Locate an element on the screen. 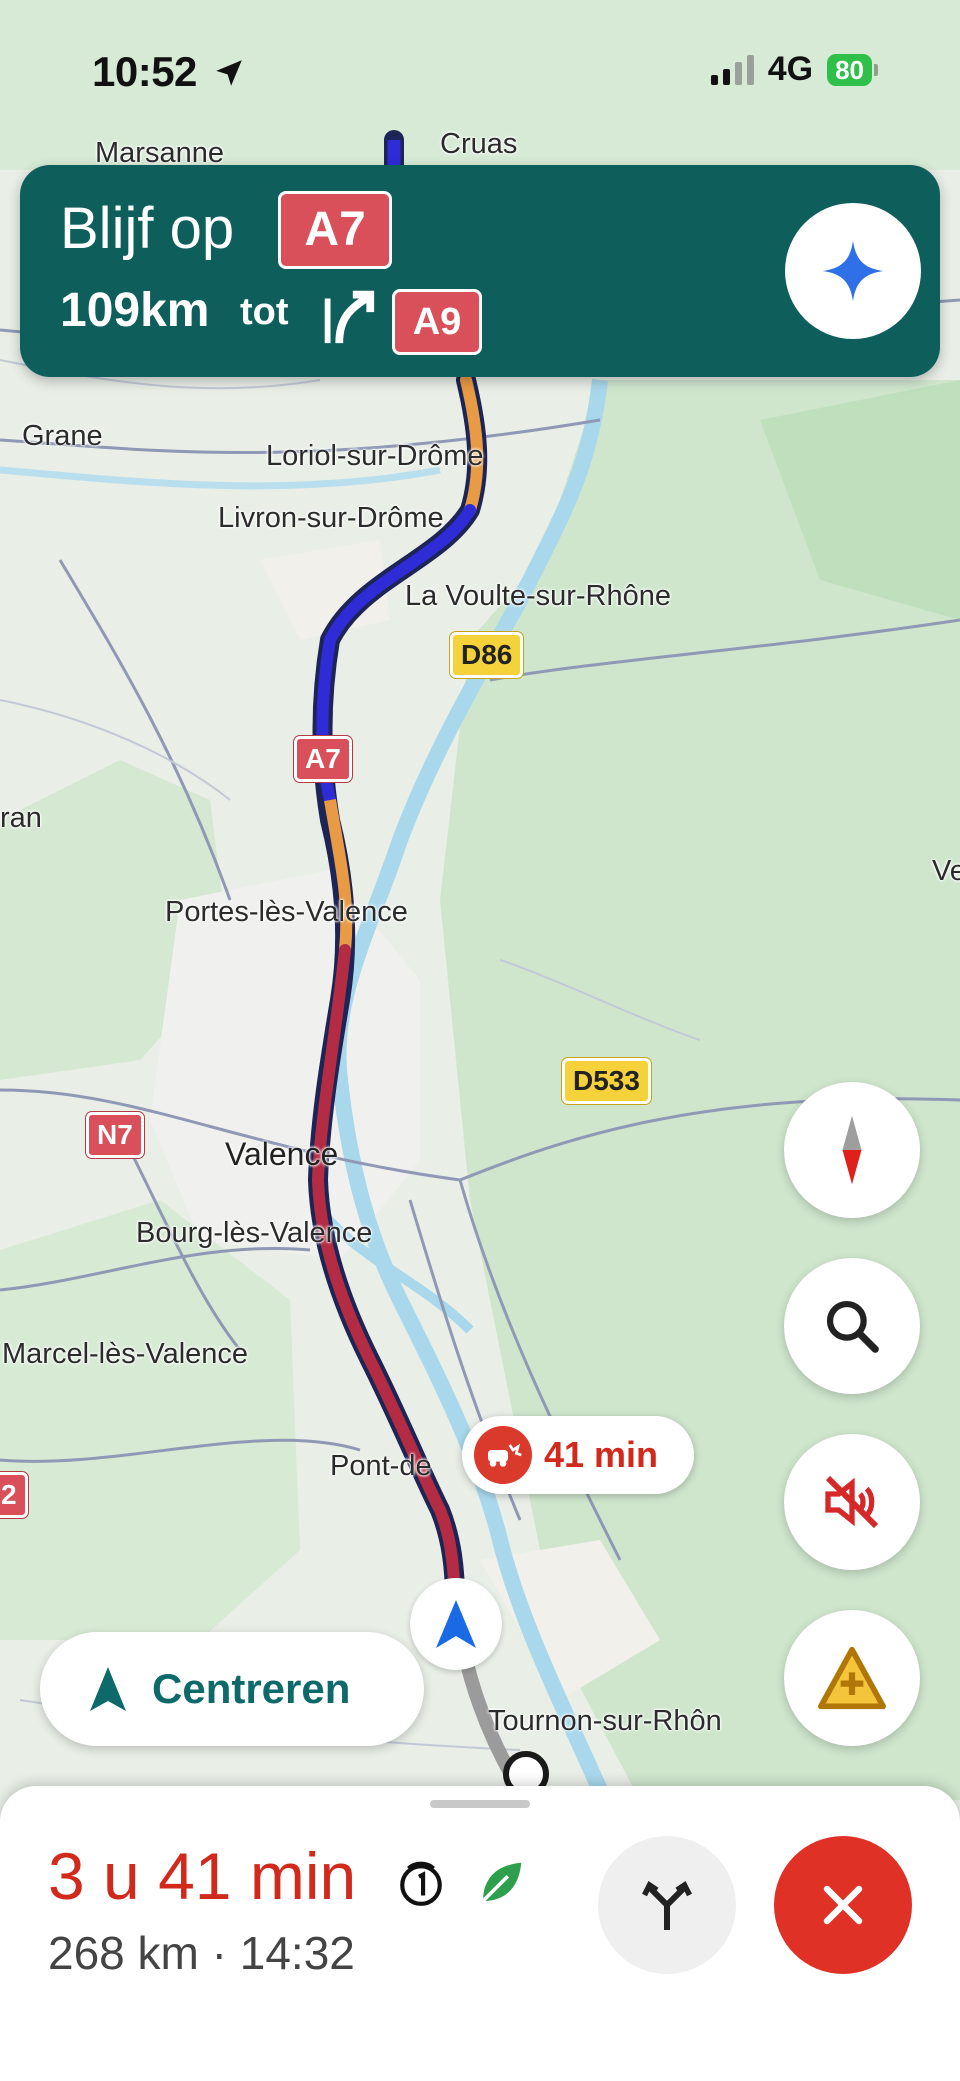 The height and width of the screenshot is (2081, 960). status-indicators: 4G 80 is located at coordinates (794, 69).